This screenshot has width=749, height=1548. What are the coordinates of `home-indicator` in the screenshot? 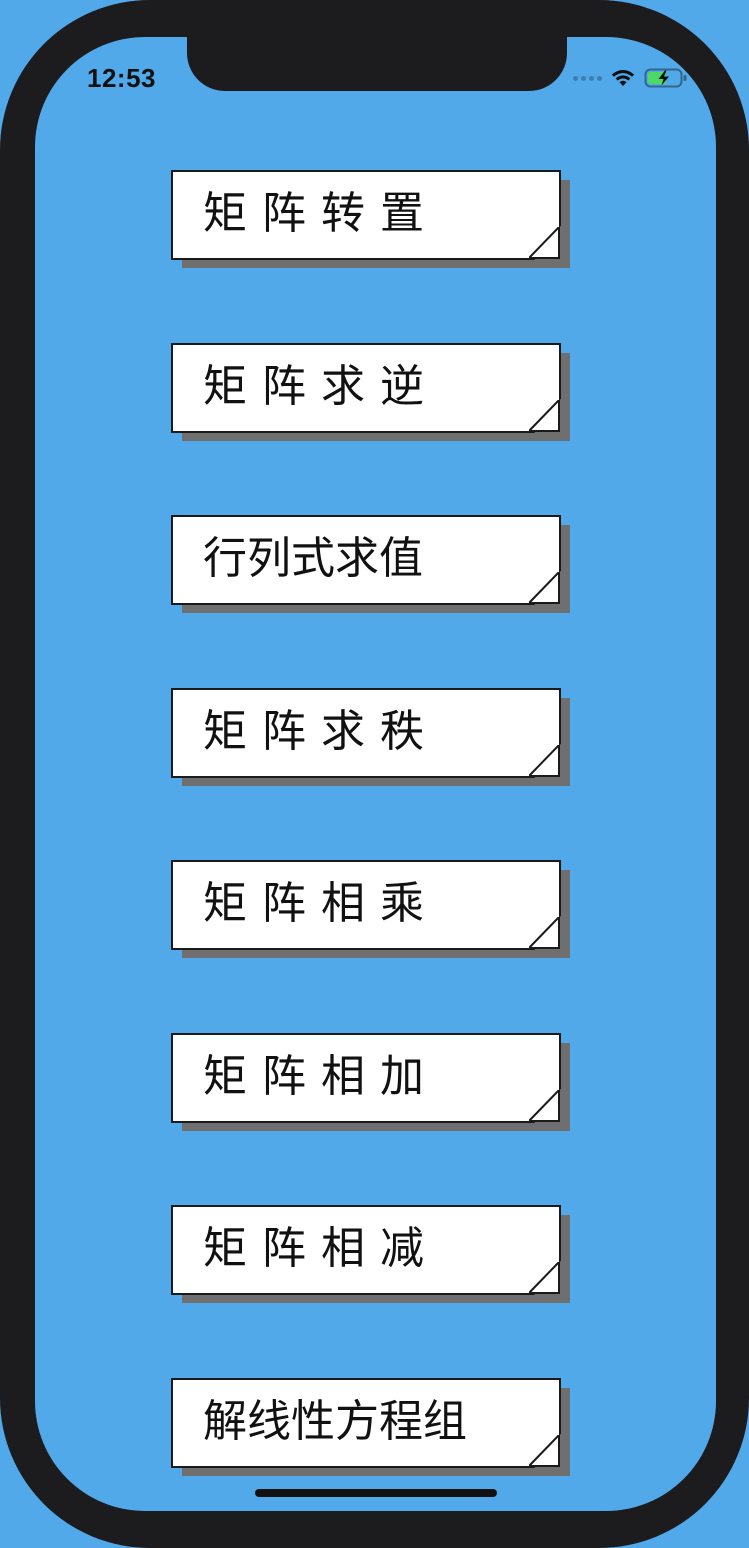 It's located at (376, 1493).